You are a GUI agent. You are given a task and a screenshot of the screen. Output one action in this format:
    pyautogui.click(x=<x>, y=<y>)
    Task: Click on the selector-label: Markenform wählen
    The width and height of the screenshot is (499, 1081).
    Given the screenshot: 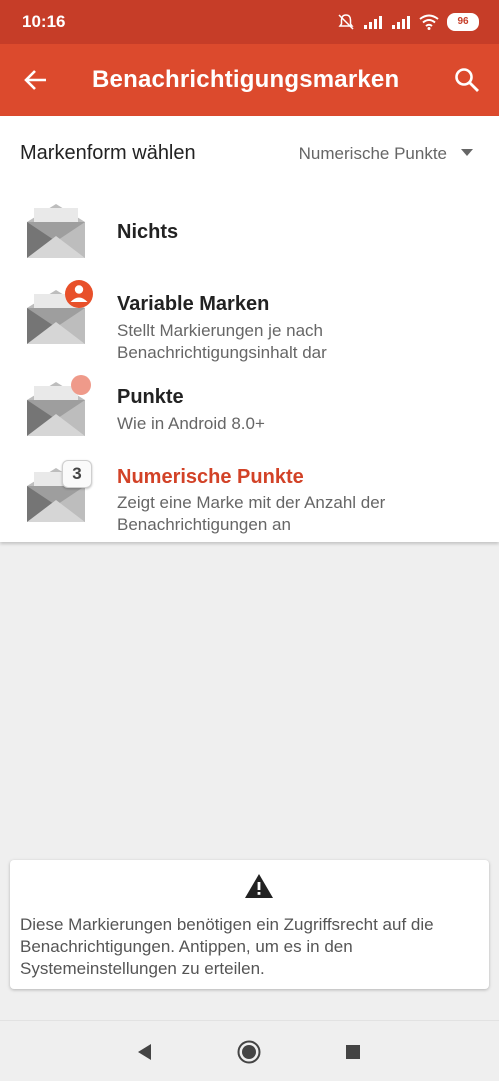 What is the action you would take?
    pyautogui.click(x=108, y=153)
    